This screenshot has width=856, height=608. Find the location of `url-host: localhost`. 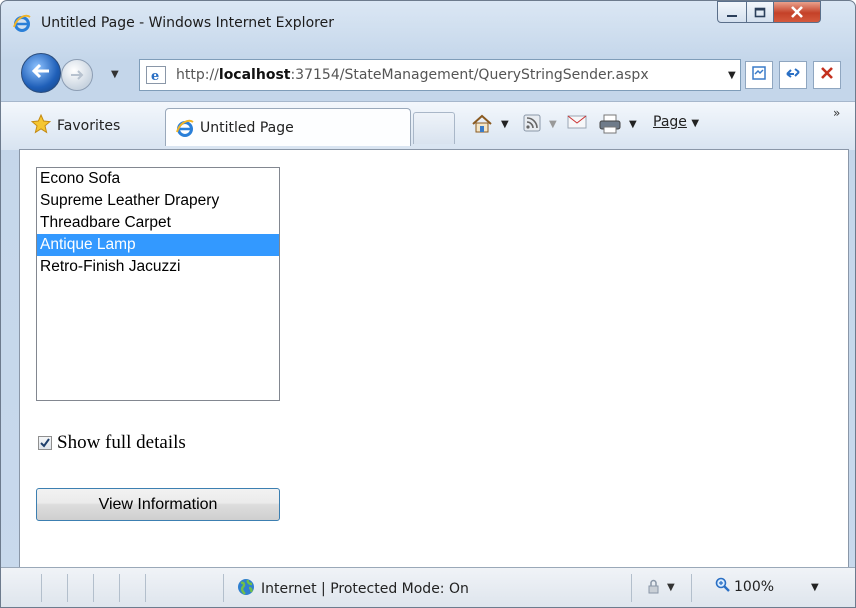

url-host: localhost is located at coordinates (254, 75).